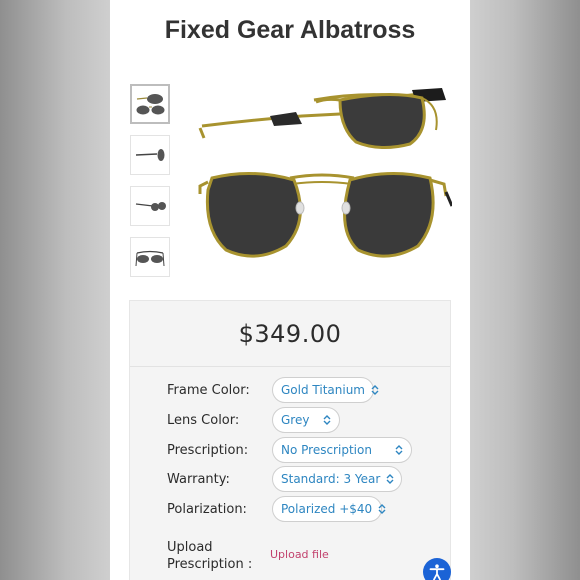  What do you see at coordinates (203, 420) in the screenshot?
I see `lens-color-label: Lens Color:` at bounding box center [203, 420].